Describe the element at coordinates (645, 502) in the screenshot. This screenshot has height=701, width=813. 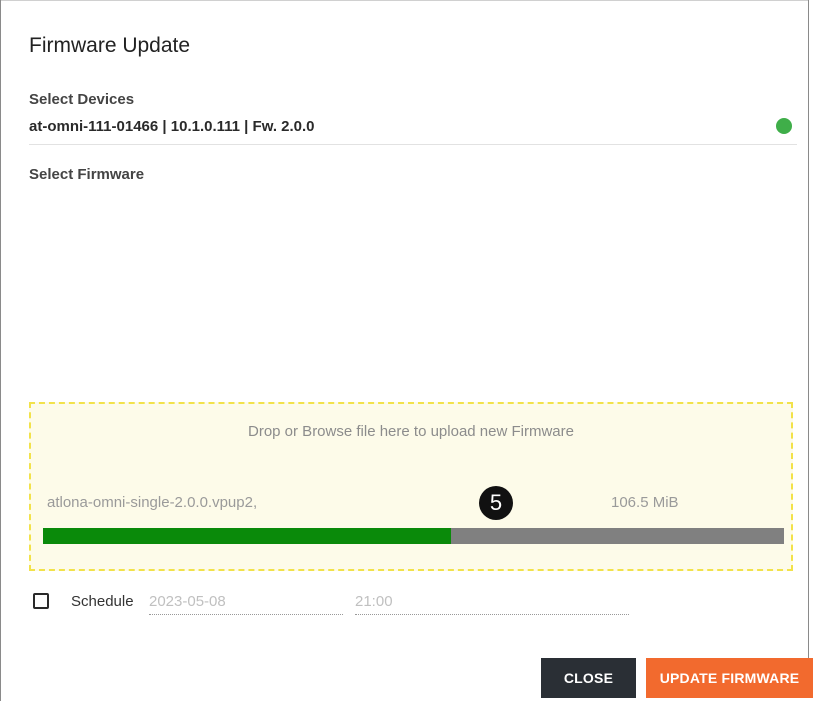
I see `firmware-file-size: 106.5 MiB` at that location.